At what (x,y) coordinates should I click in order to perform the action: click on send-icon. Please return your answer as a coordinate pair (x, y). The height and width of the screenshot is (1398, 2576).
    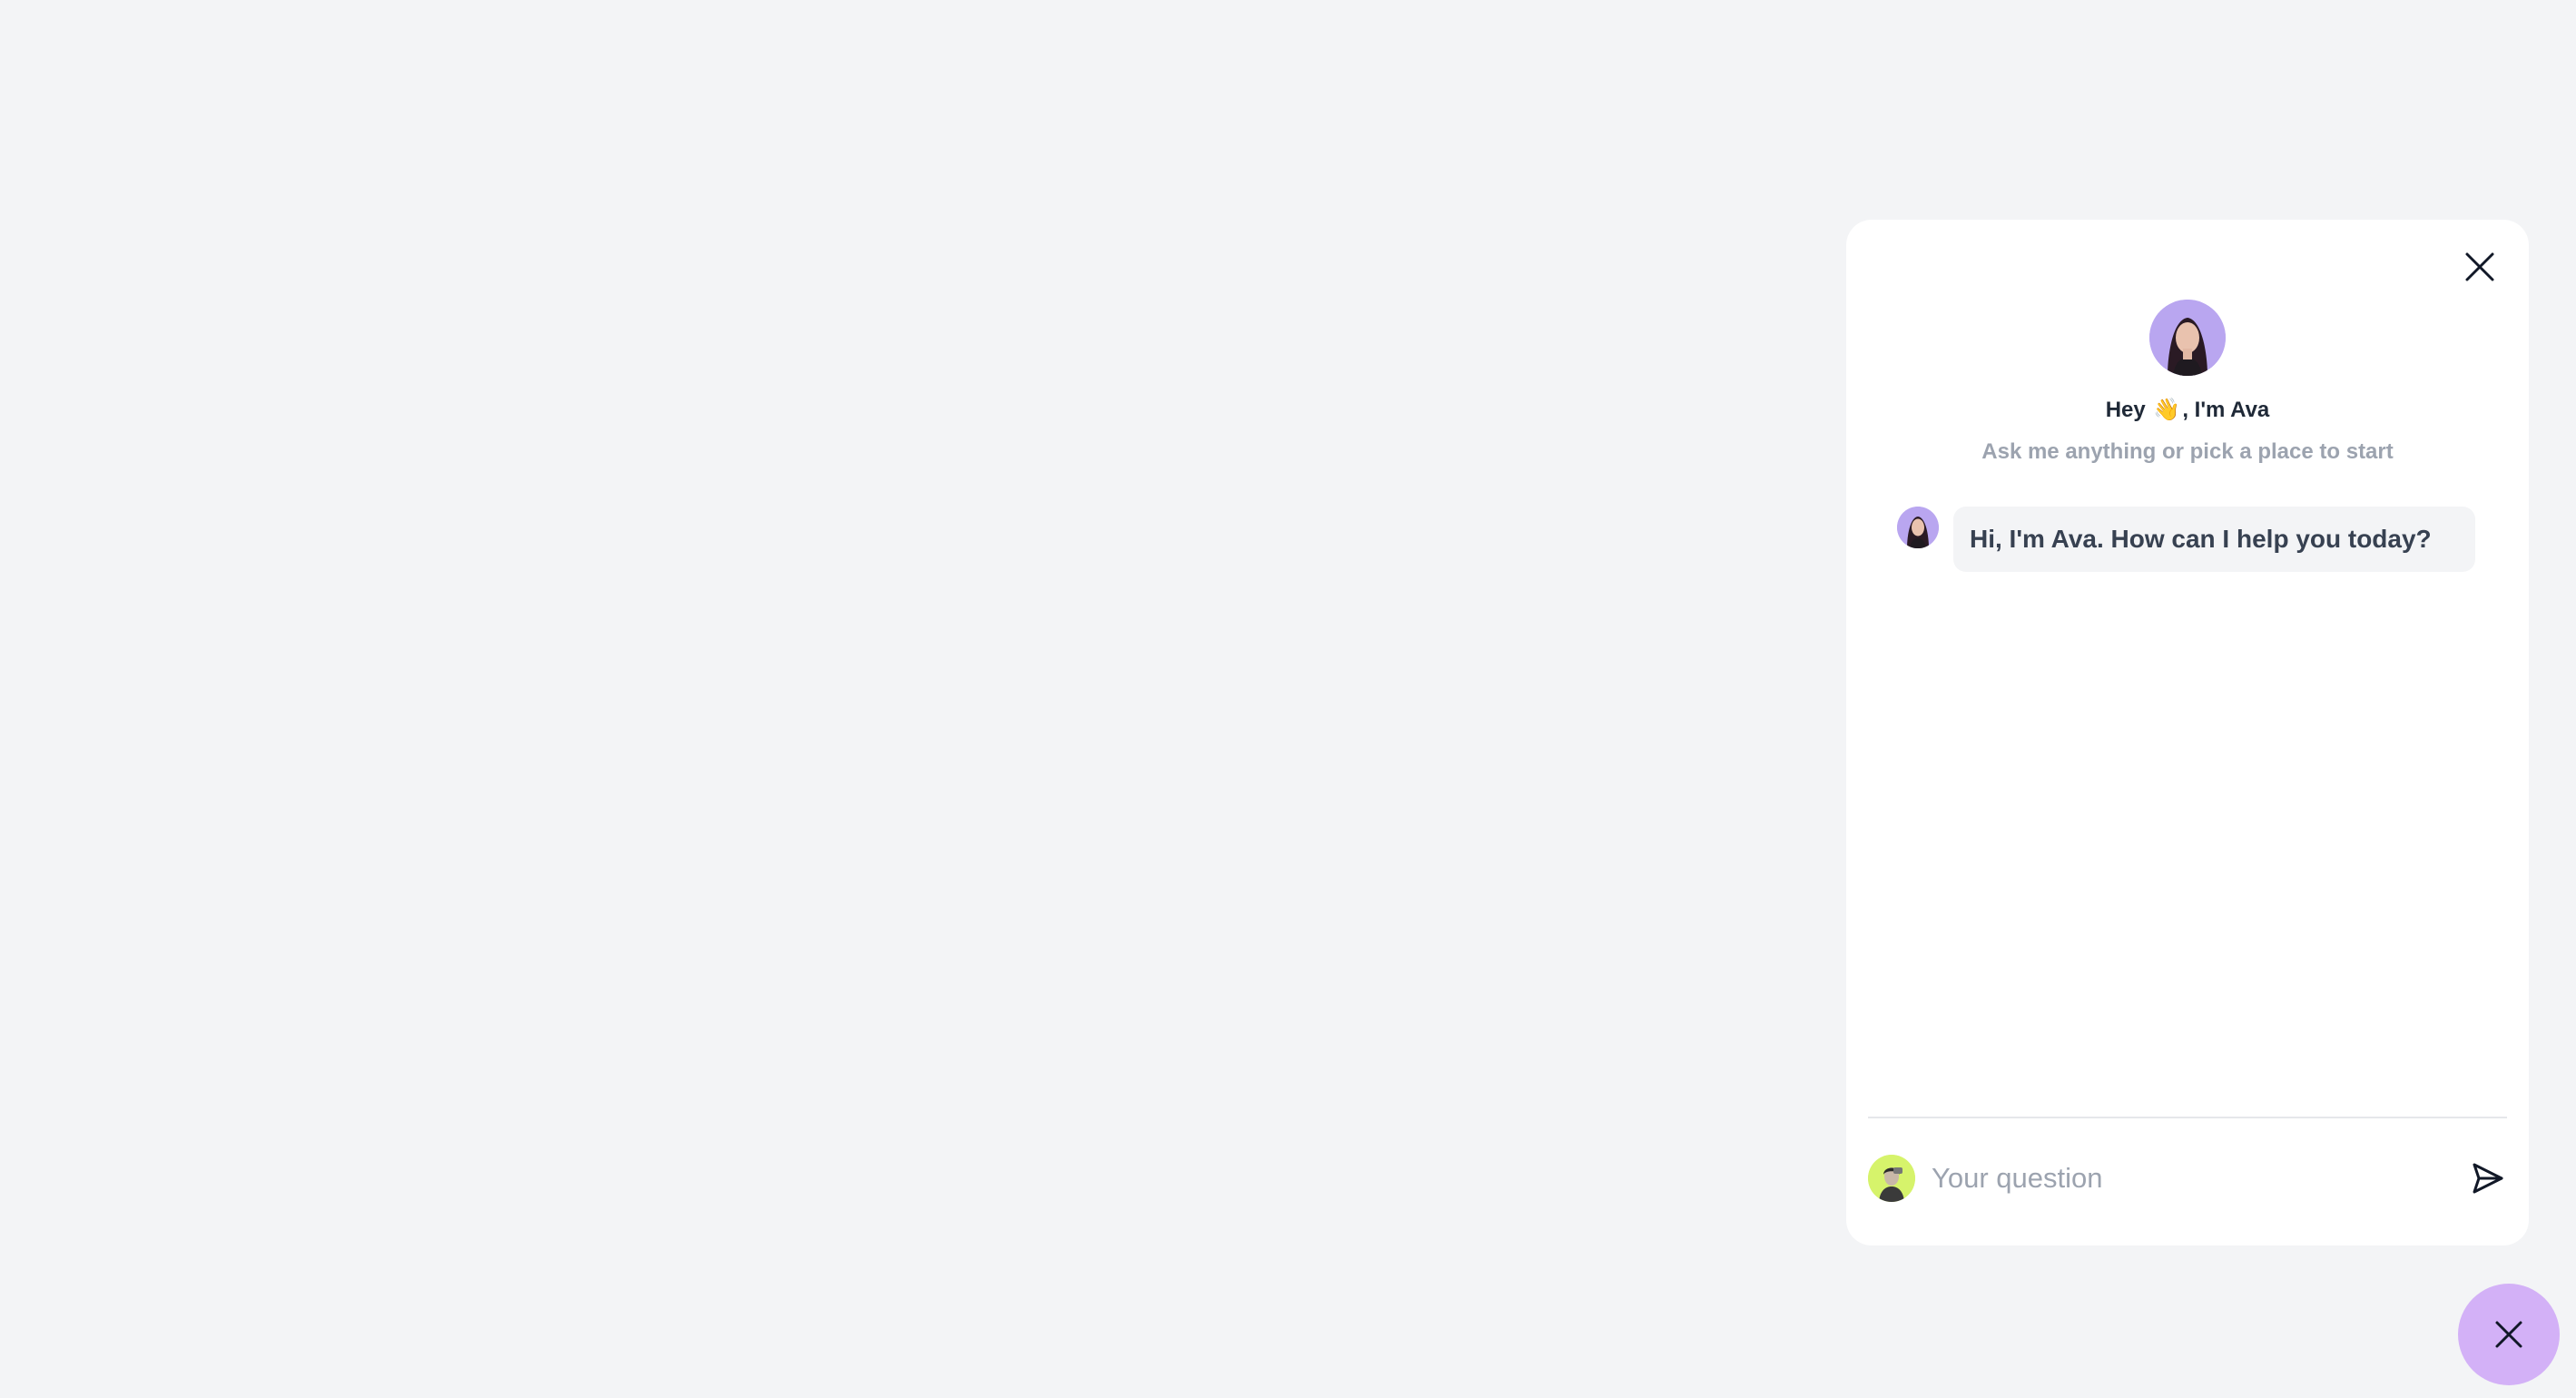
    Looking at the image, I should click on (2488, 1178).